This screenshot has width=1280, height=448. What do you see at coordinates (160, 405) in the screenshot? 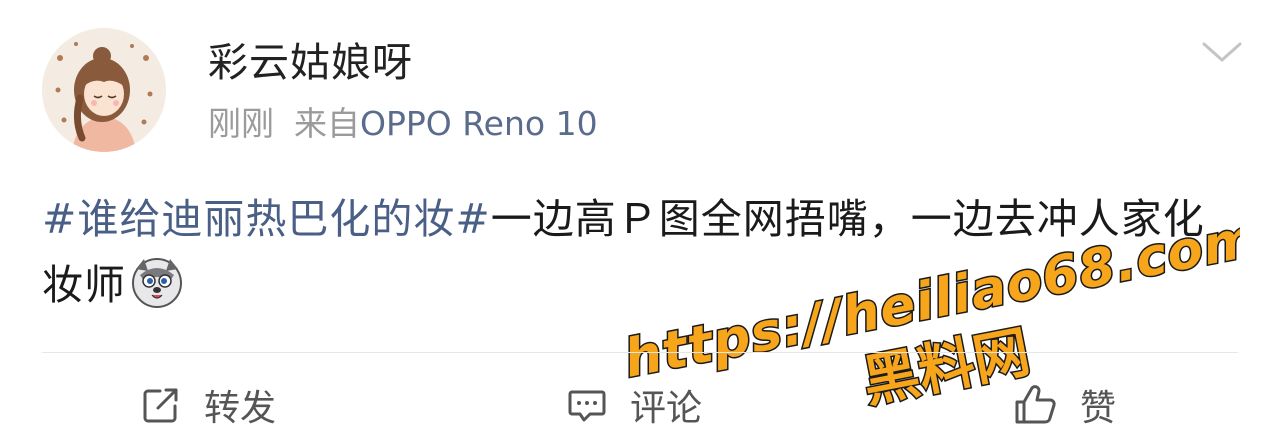
I see `repost-icon` at bounding box center [160, 405].